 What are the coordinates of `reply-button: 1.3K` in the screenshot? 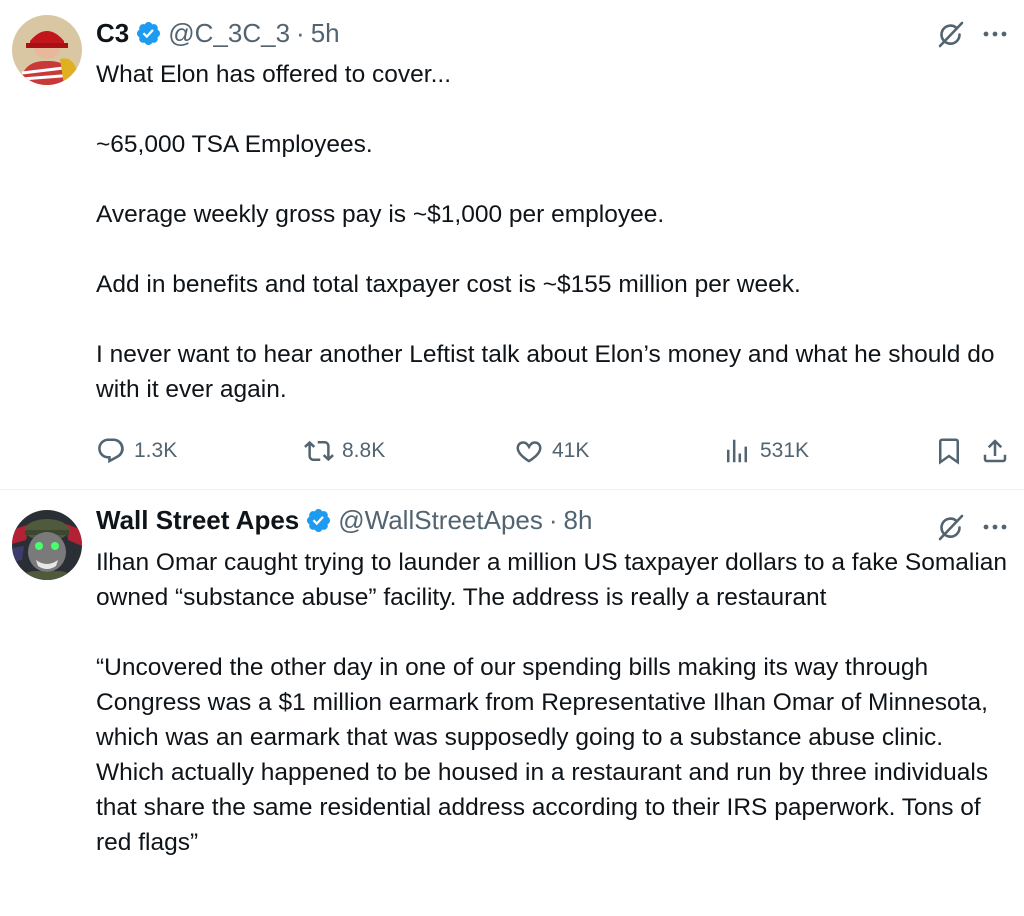 It's located at (136, 451).